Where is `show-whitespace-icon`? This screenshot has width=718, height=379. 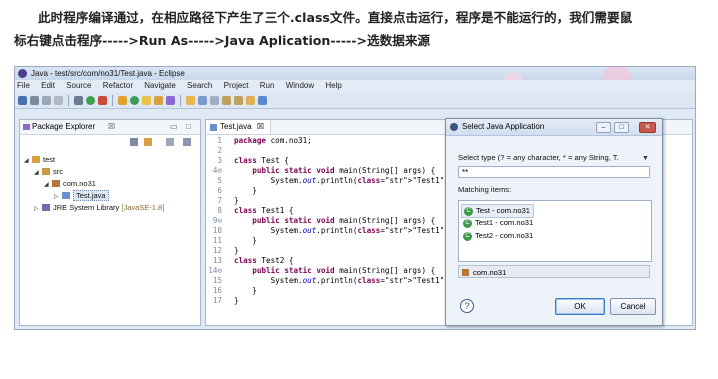
show-whitespace-icon is located at coordinates (214, 100).